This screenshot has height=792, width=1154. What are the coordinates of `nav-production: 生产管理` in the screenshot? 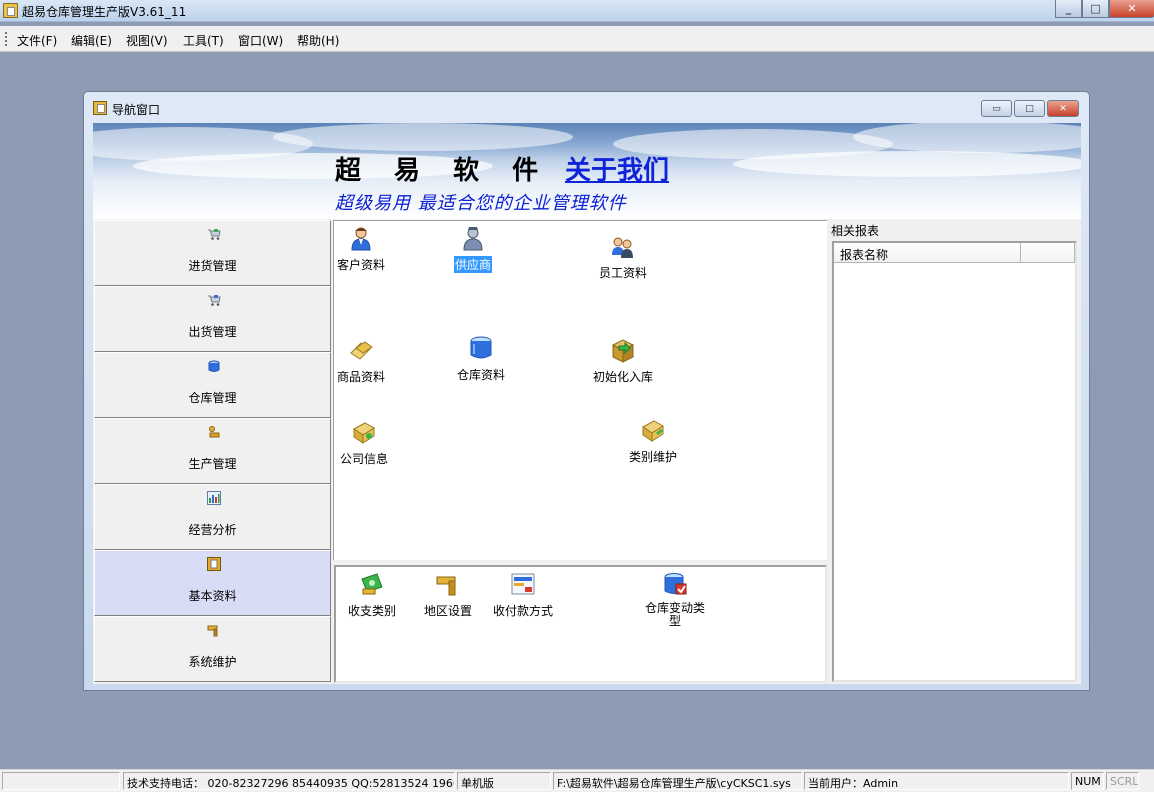 It's located at (212, 451).